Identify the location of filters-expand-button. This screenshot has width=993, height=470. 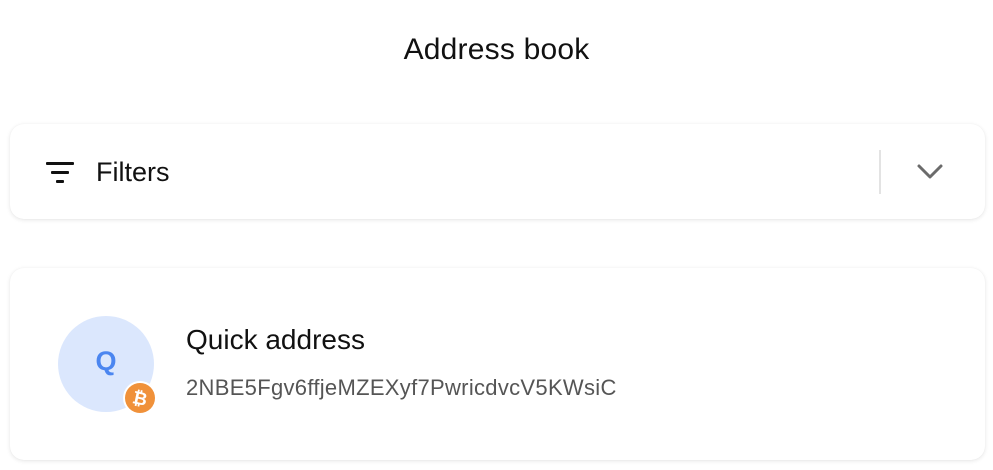
(930, 172).